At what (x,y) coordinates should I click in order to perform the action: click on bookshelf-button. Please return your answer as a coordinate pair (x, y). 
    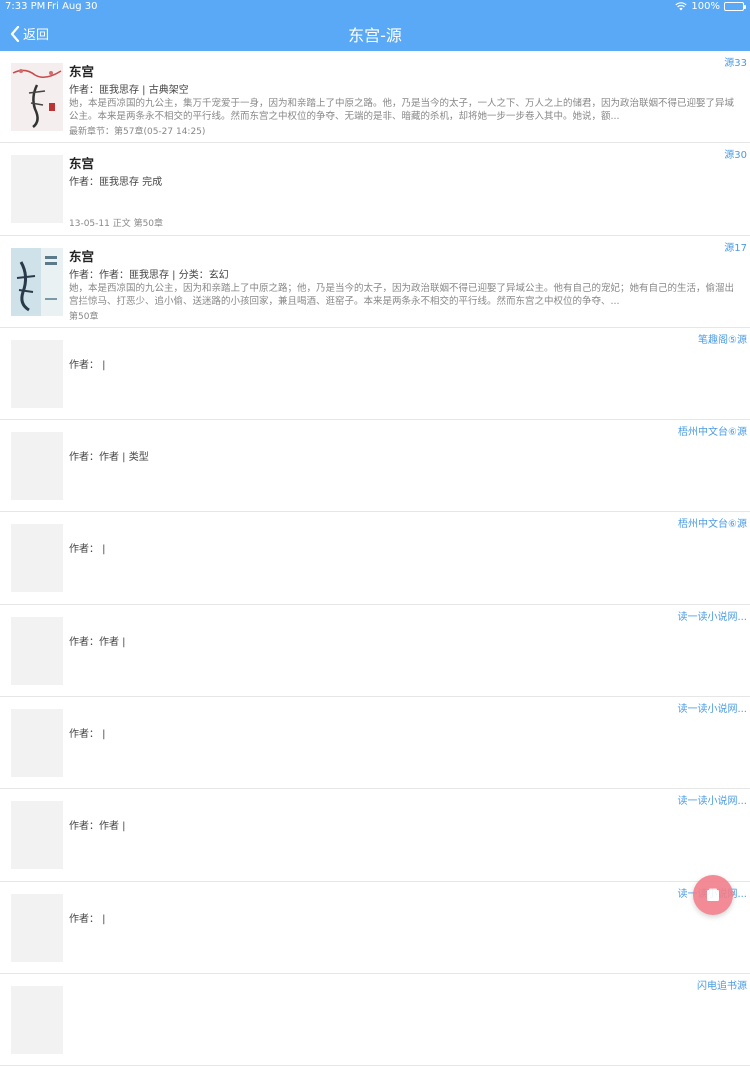
    Looking at the image, I should click on (713, 895).